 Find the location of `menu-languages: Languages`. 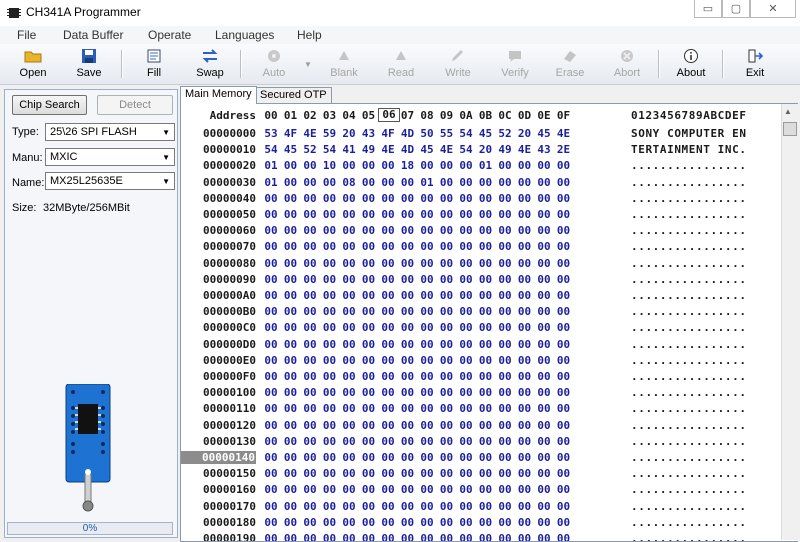

menu-languages: Languages is located at coordinates (244, 35).